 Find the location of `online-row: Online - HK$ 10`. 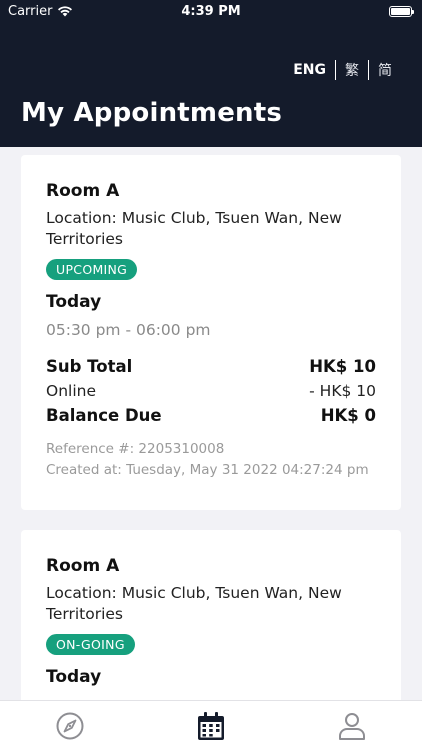

online-row: Online - HK$ 10 is located at coordinates (211, 391).